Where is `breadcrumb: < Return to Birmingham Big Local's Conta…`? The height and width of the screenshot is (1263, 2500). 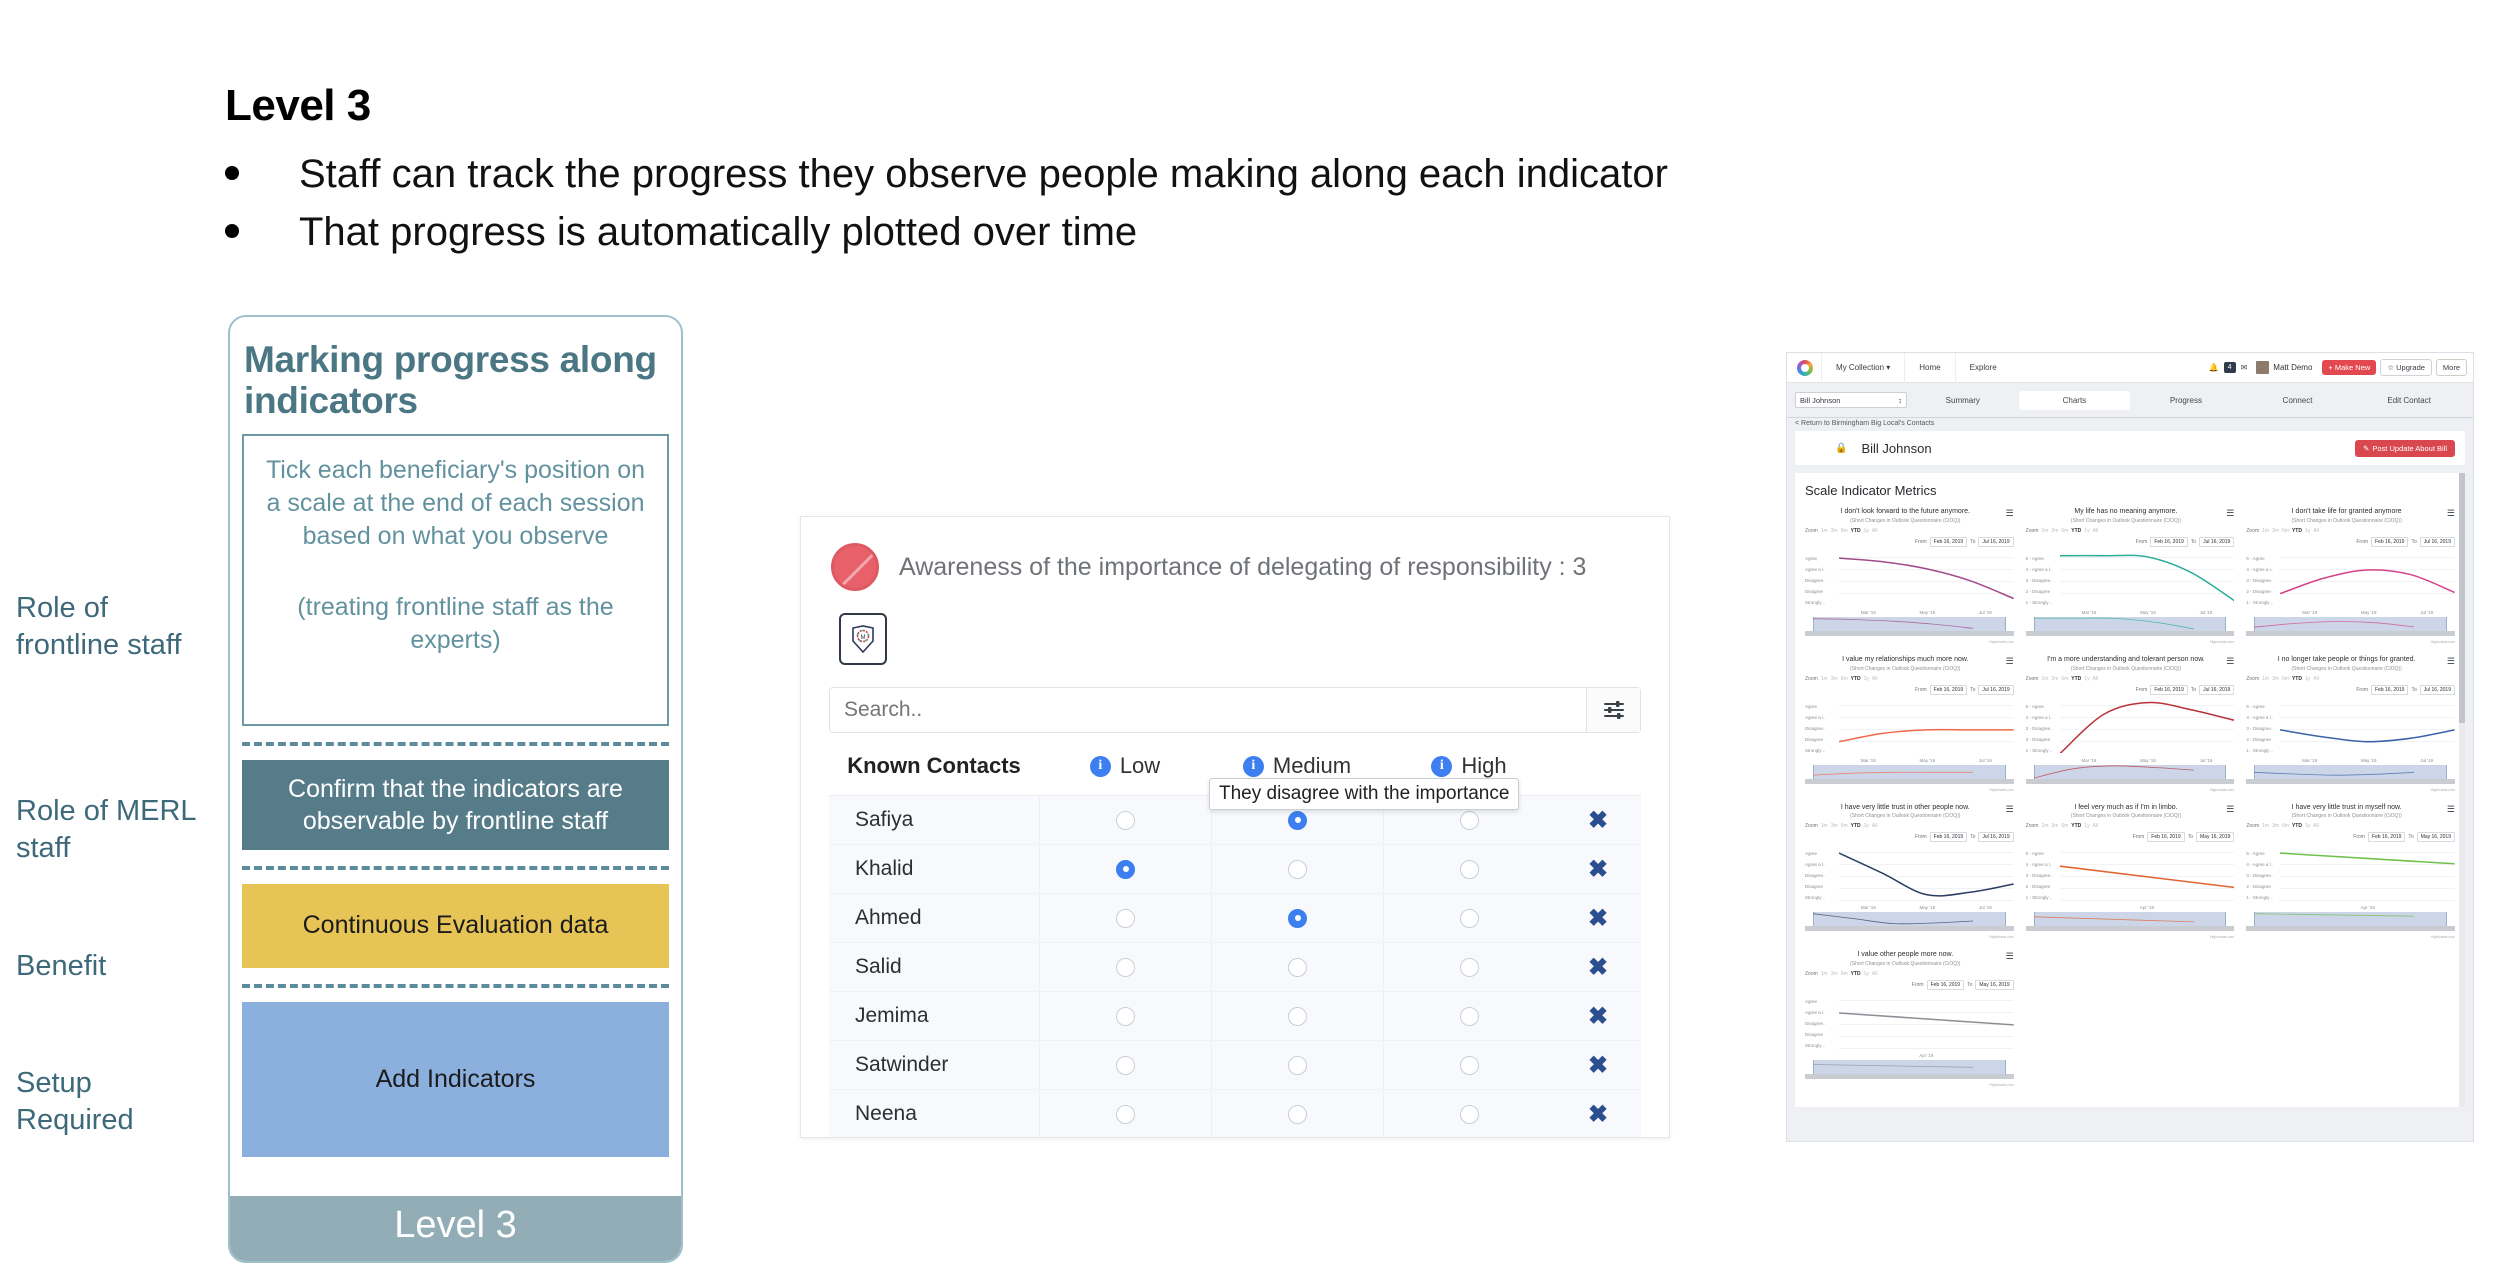 breadcrumb: < Return to Birmingham Big Local's Conta… is located at coordinates (2130, 424).